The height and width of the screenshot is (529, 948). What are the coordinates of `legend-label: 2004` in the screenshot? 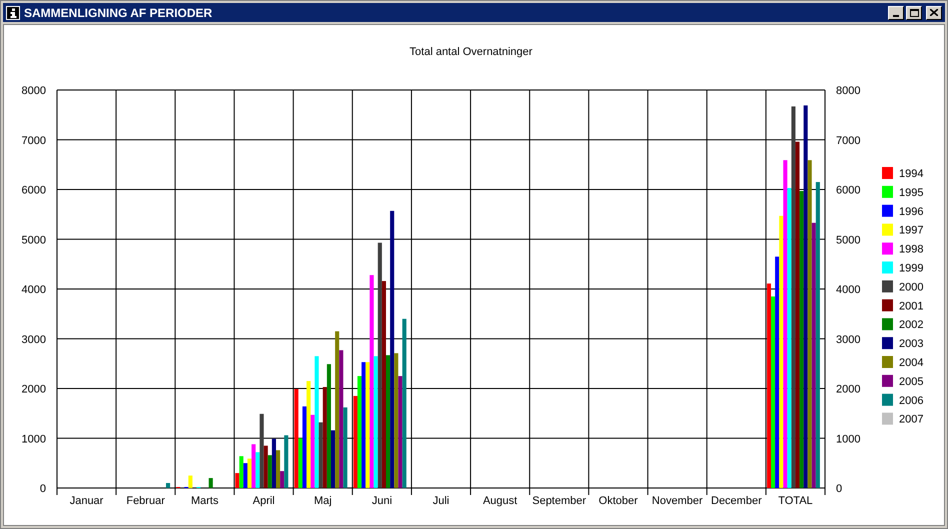 It's located at (911, 363).